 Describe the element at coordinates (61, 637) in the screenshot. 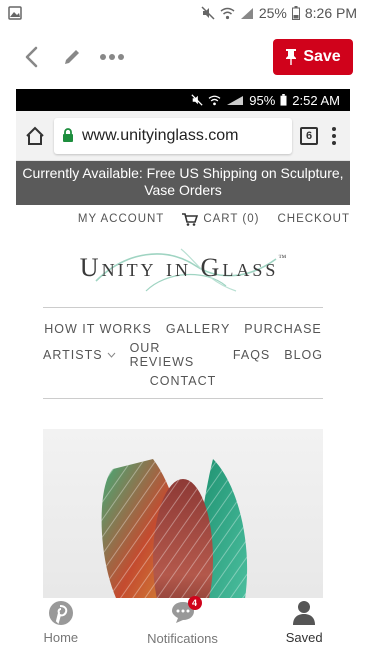

I see `nav-home-label: Home` at that location.